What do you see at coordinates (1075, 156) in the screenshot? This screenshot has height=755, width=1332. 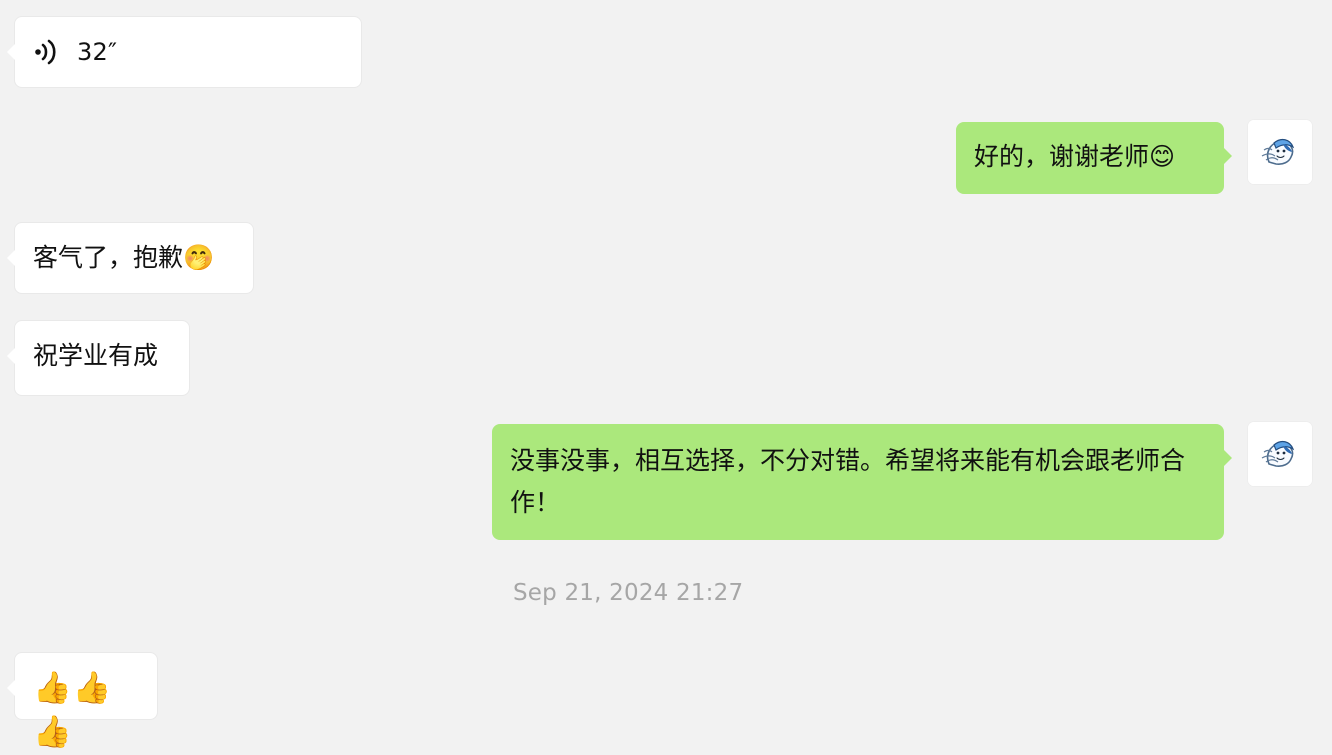 I see `message-text: 好的，谢谢老师😊` at bounding box center [1075, 156].